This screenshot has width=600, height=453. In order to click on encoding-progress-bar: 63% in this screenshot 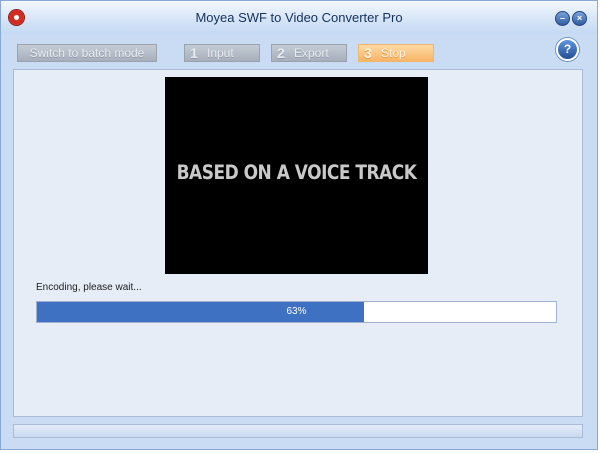, I will do `click(296, 312)`.